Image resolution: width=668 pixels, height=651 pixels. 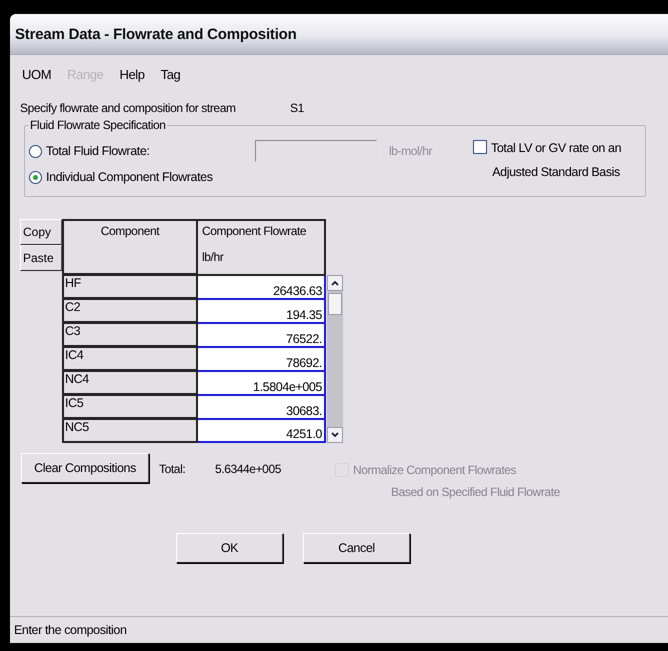 I want to click on unit-label: lb-mol/hr, so click(x=411, y=151).